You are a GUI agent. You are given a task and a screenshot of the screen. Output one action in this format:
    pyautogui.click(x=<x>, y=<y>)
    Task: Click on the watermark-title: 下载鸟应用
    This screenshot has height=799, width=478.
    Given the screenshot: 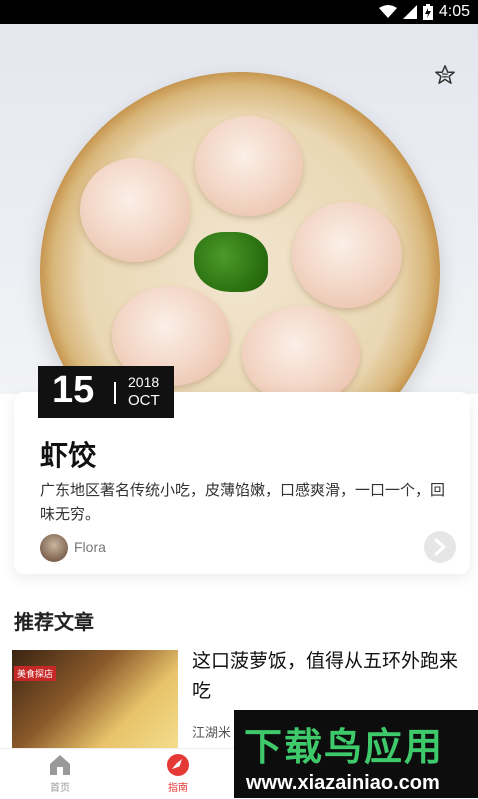 What is the action you would take?
    pyautogui.click(x=344, y=747)
    